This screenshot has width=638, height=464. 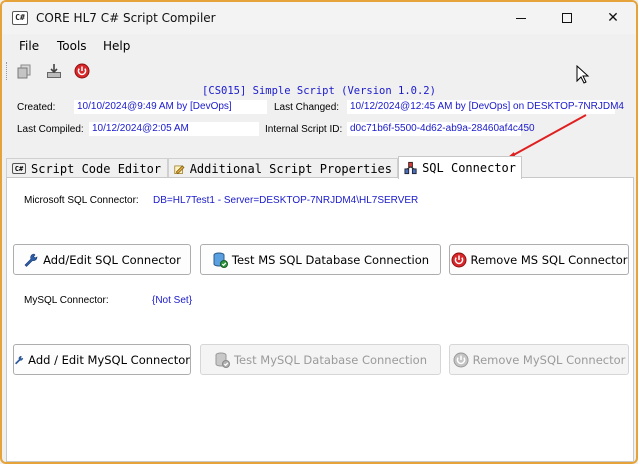 I want to click on power-toolbar-button, so click(x=82, y=71).